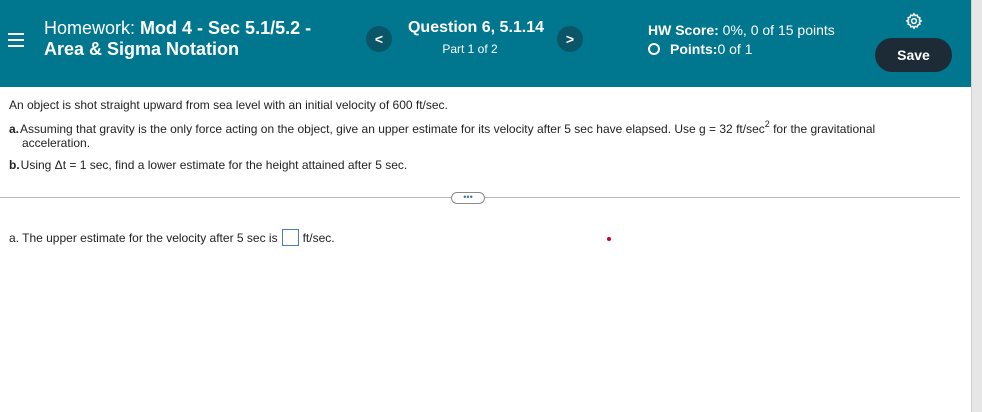 This screenshot has height=412, width=982. I want to click on scrollbar, so click(976, 206).